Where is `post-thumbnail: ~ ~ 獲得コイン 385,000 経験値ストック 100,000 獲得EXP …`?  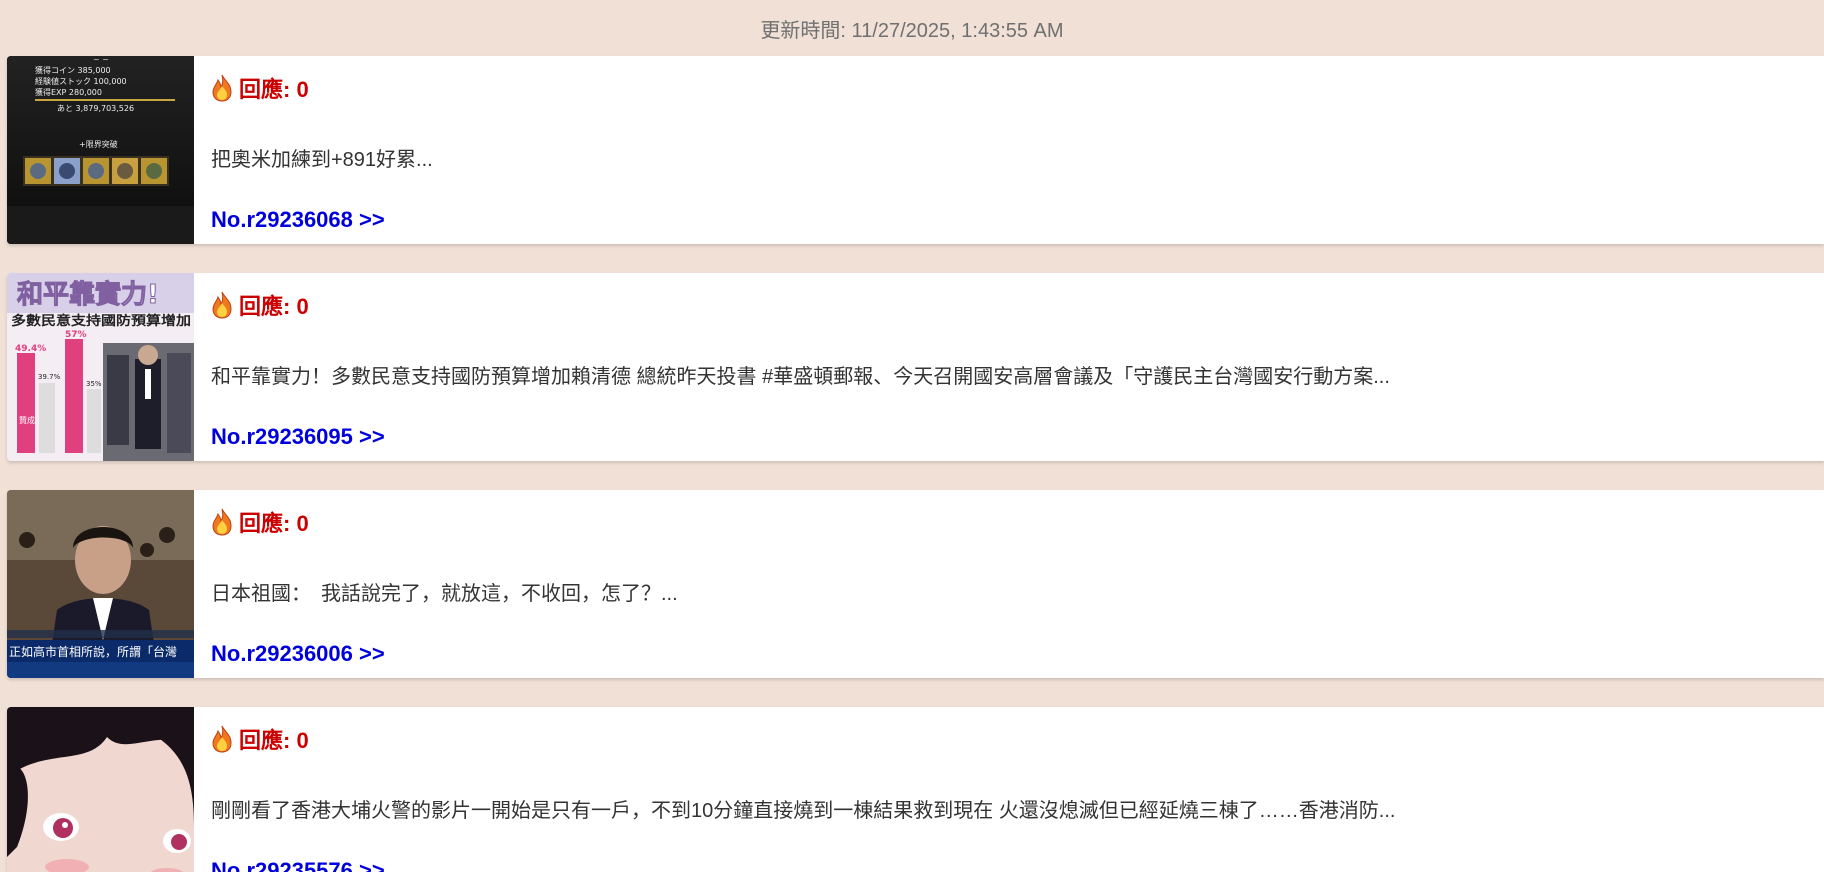 post-thumbnail: ~ ~ 獲得コイン 385,000 経験値ストック 100,000 獲得EXP … is located at coordinates (100, 150).